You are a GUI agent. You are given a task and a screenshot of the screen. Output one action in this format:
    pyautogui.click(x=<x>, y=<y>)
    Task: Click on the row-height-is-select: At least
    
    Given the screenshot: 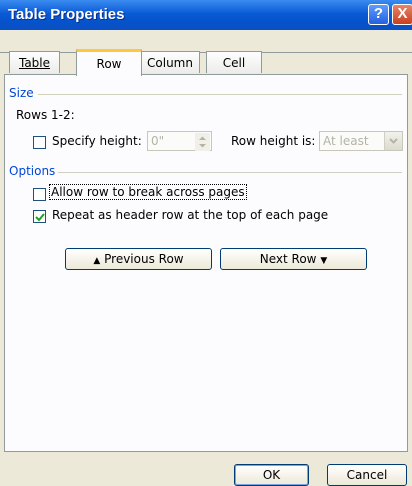 What is the action you would take?
    pyautogui.click(x=361, y=141)
    